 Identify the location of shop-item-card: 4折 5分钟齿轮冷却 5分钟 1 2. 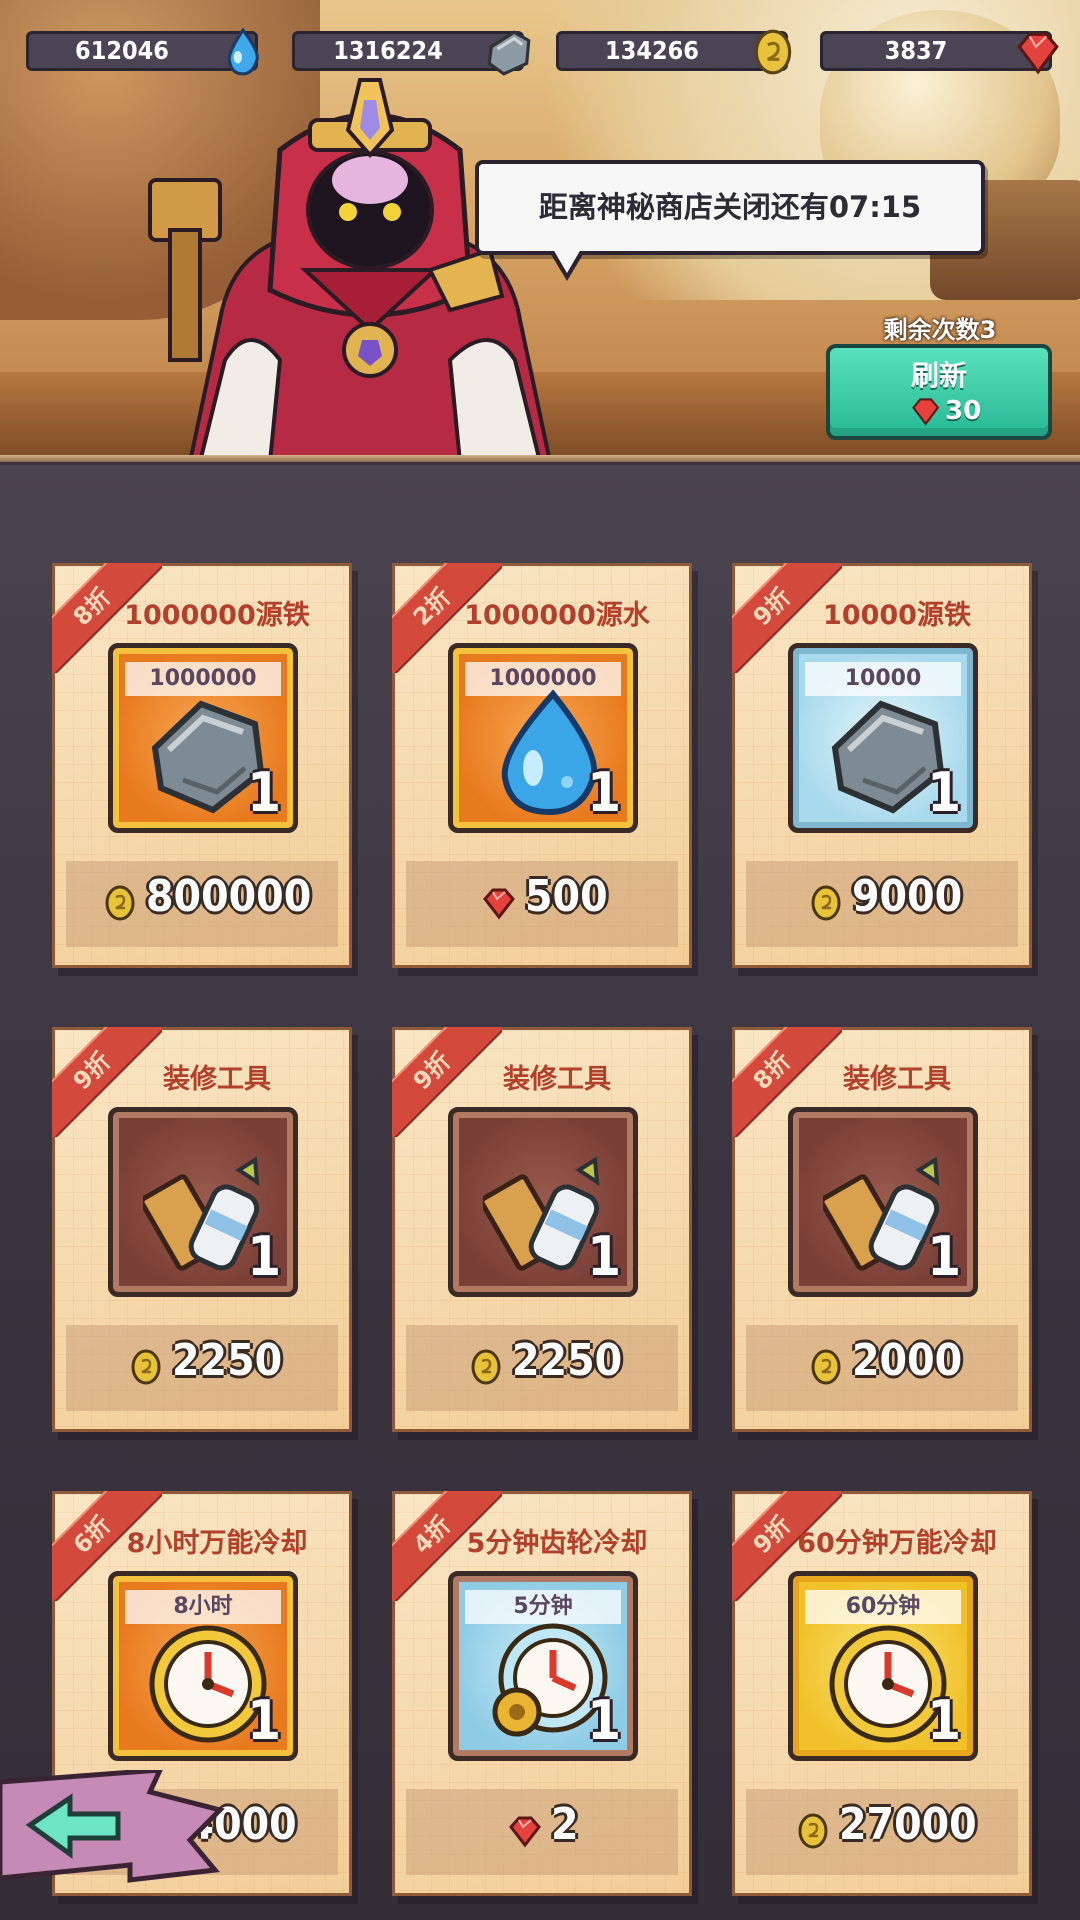
(548, 1698).